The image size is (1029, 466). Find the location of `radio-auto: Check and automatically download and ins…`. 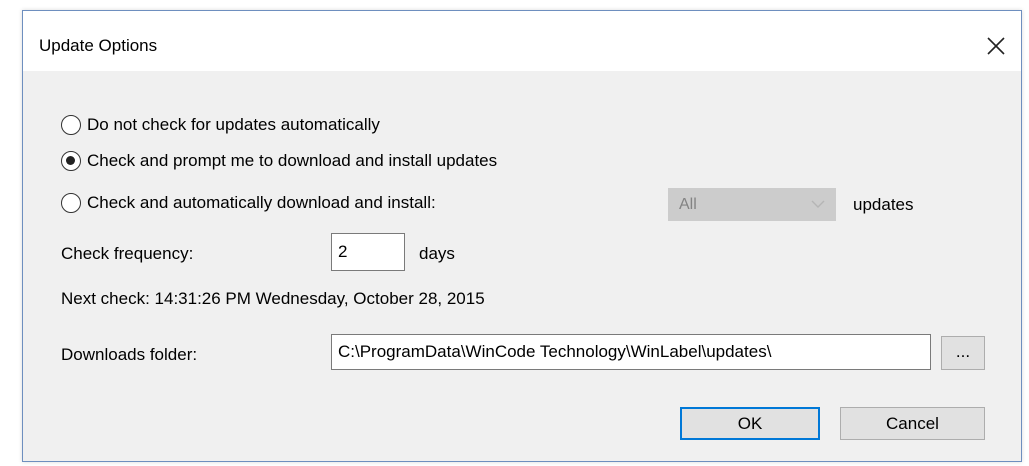

radio-auto: Check and automatically download and ins… is located at coordinates (248, 203).